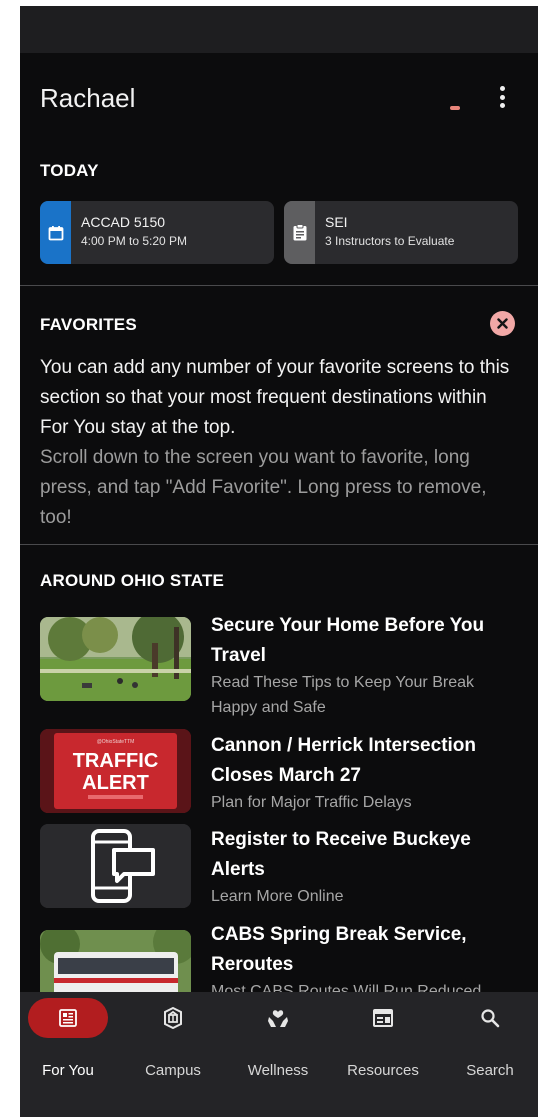 Image resolution: width=538 pixels, height=1117 pixels. Describe the element at coordinates (339, 949) in the screenshot. I see `news-title: CABS Spring Break Service, Reroutes` at that location.